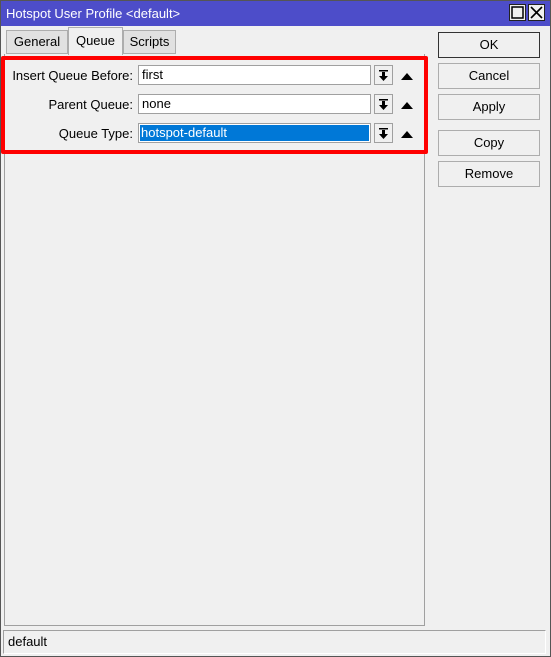  What do you see at coordinates (489, 174) in the screenshot?
I see `remove-button: Remove` at bounding box center [489, 174].